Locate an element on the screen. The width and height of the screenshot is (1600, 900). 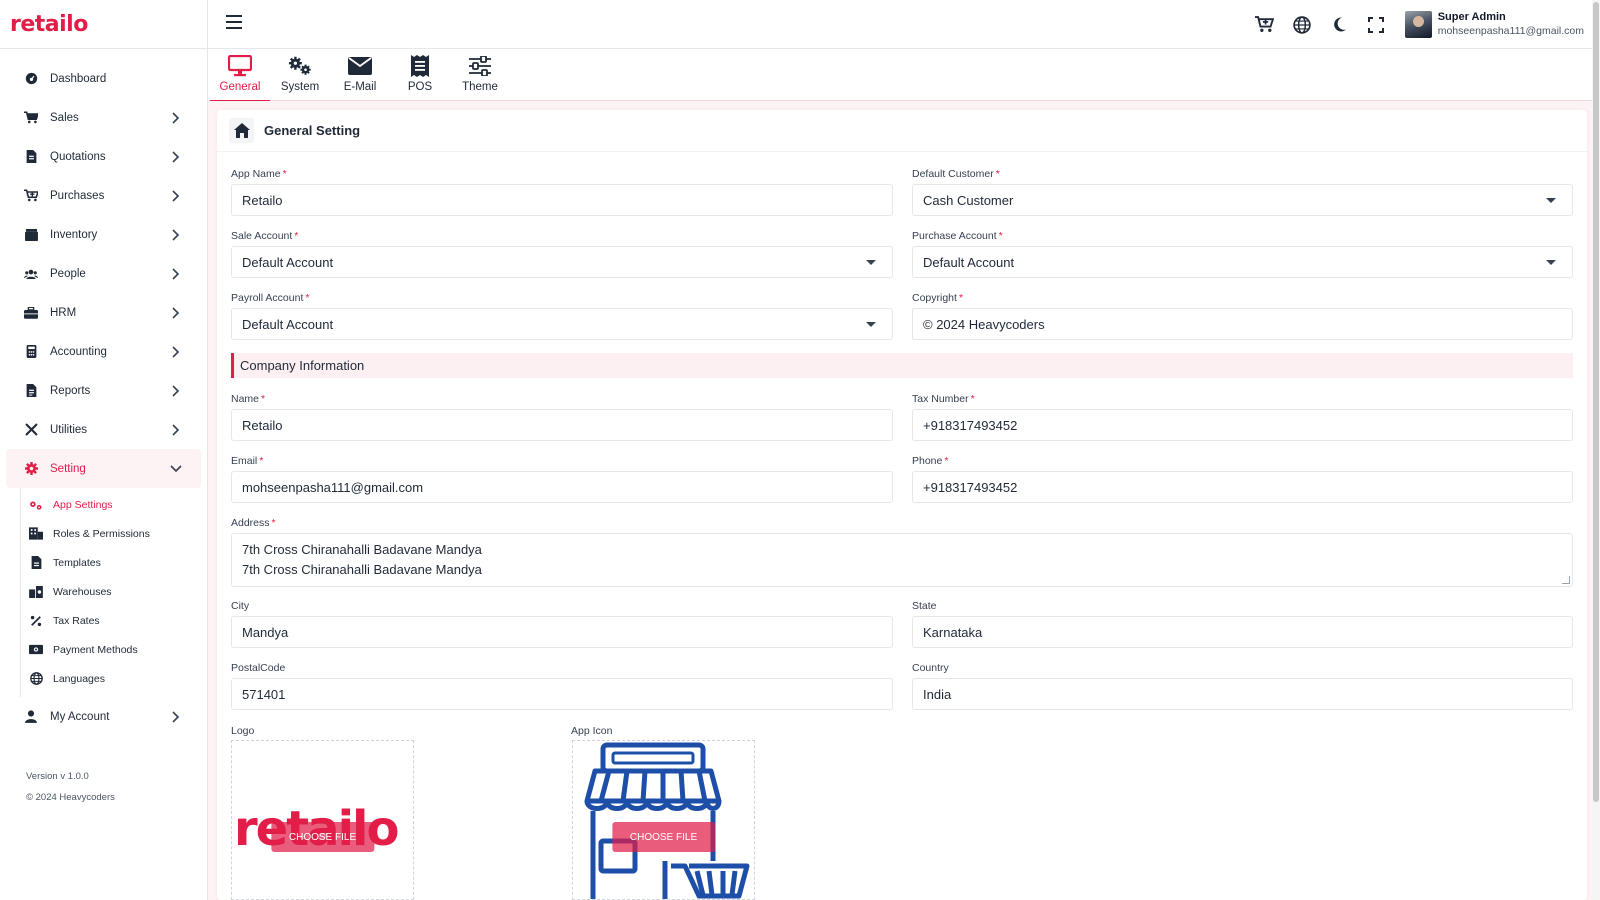
postal-code-field: PostalCode 571401 is located at coordinates (562, 685).